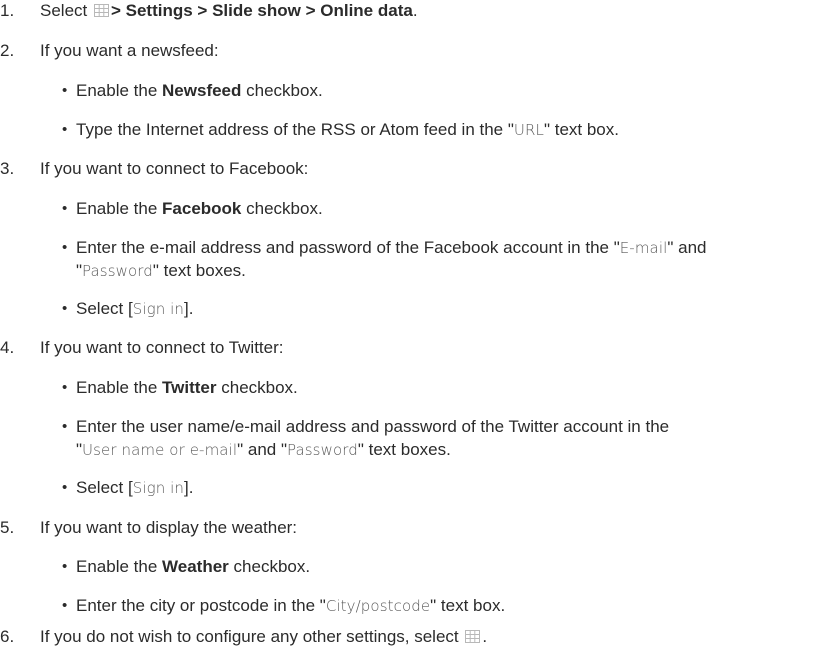 The width and height of the screenshot is (833, 650). What do you see at coordinates (195, 566) in the screenshot?
I see `checkbox-name: Weather` at bounding box center [195, 566].